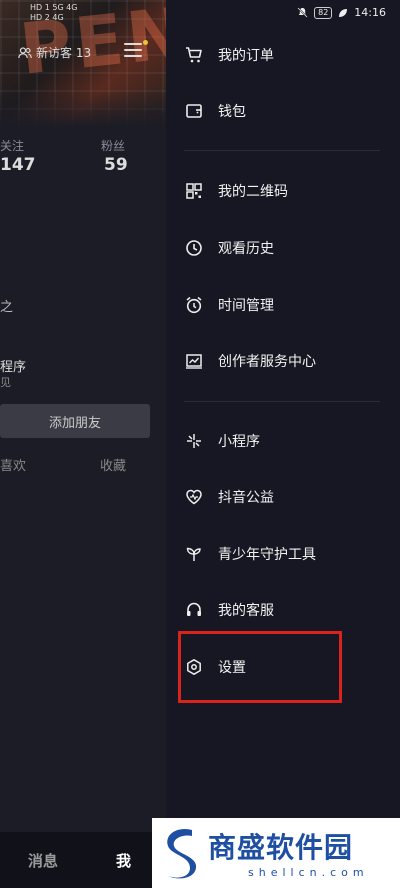 The width and height of the screenshot is (400, 888). What do you see at coordinates (54, 12) in the screenshot?
I see `status-network-indicators: HD 1 5G 4G HD 2 4G` at bounding box center [54, 12].